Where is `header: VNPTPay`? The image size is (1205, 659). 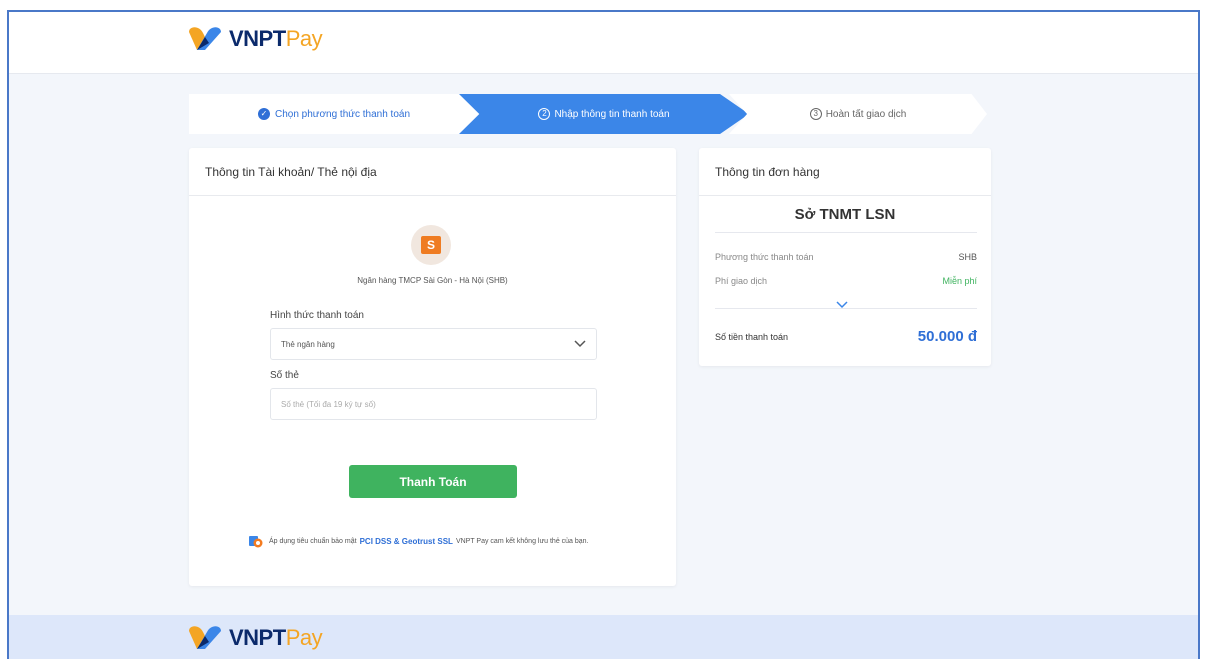 header: VNPTPay is located at coordinates (603, 43).